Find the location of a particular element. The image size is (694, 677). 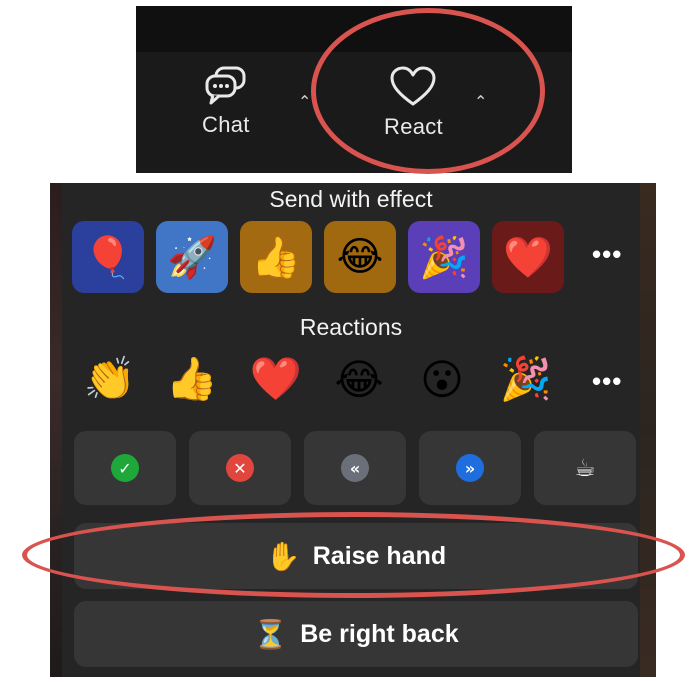

raised-hand-icon: ✋ is located at coordinates (283, 556).